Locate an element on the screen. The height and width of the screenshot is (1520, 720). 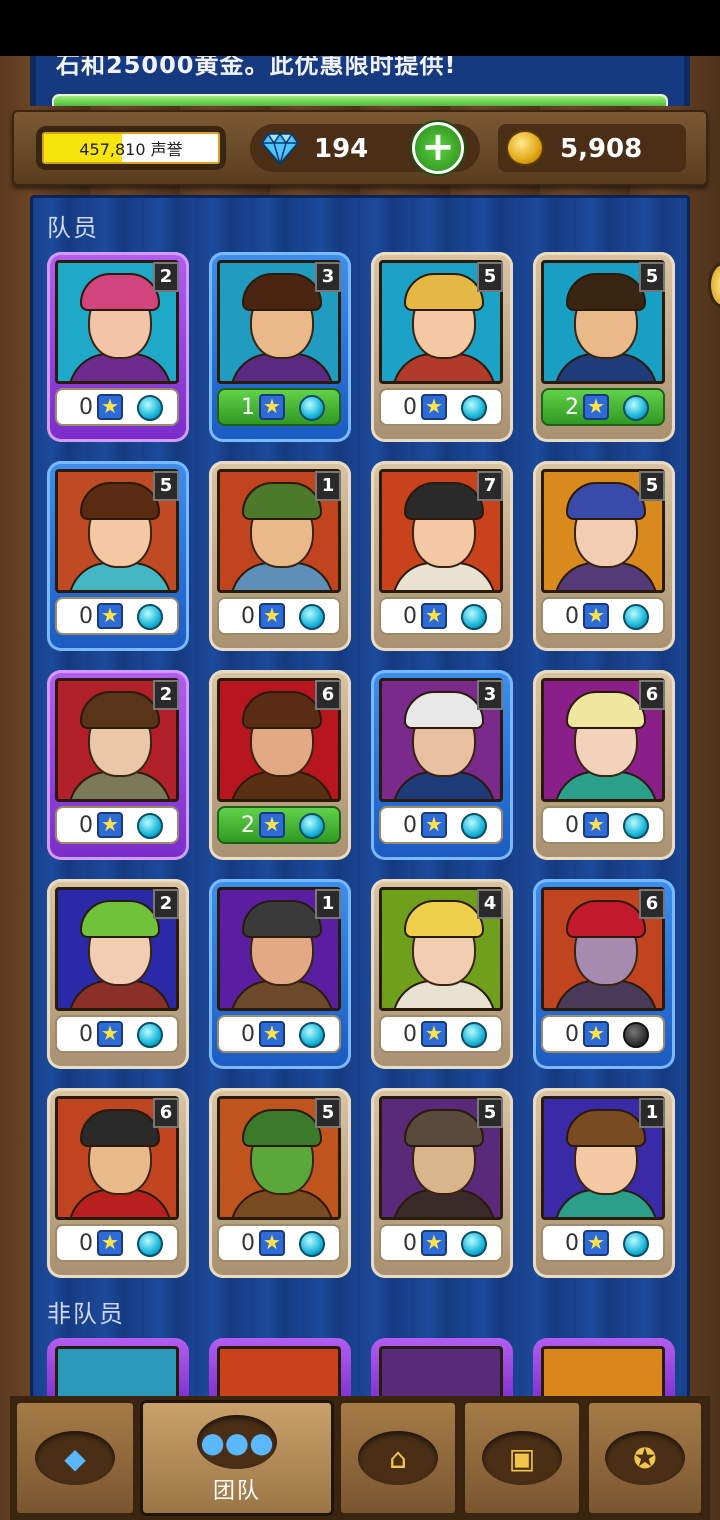
nav-gems-button: ◆ is located at coordinates (75, 1458).